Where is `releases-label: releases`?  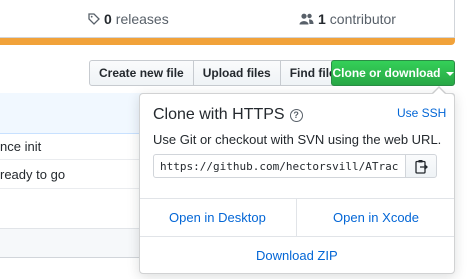 releases-label: releases is located at coordinates (142, 19).